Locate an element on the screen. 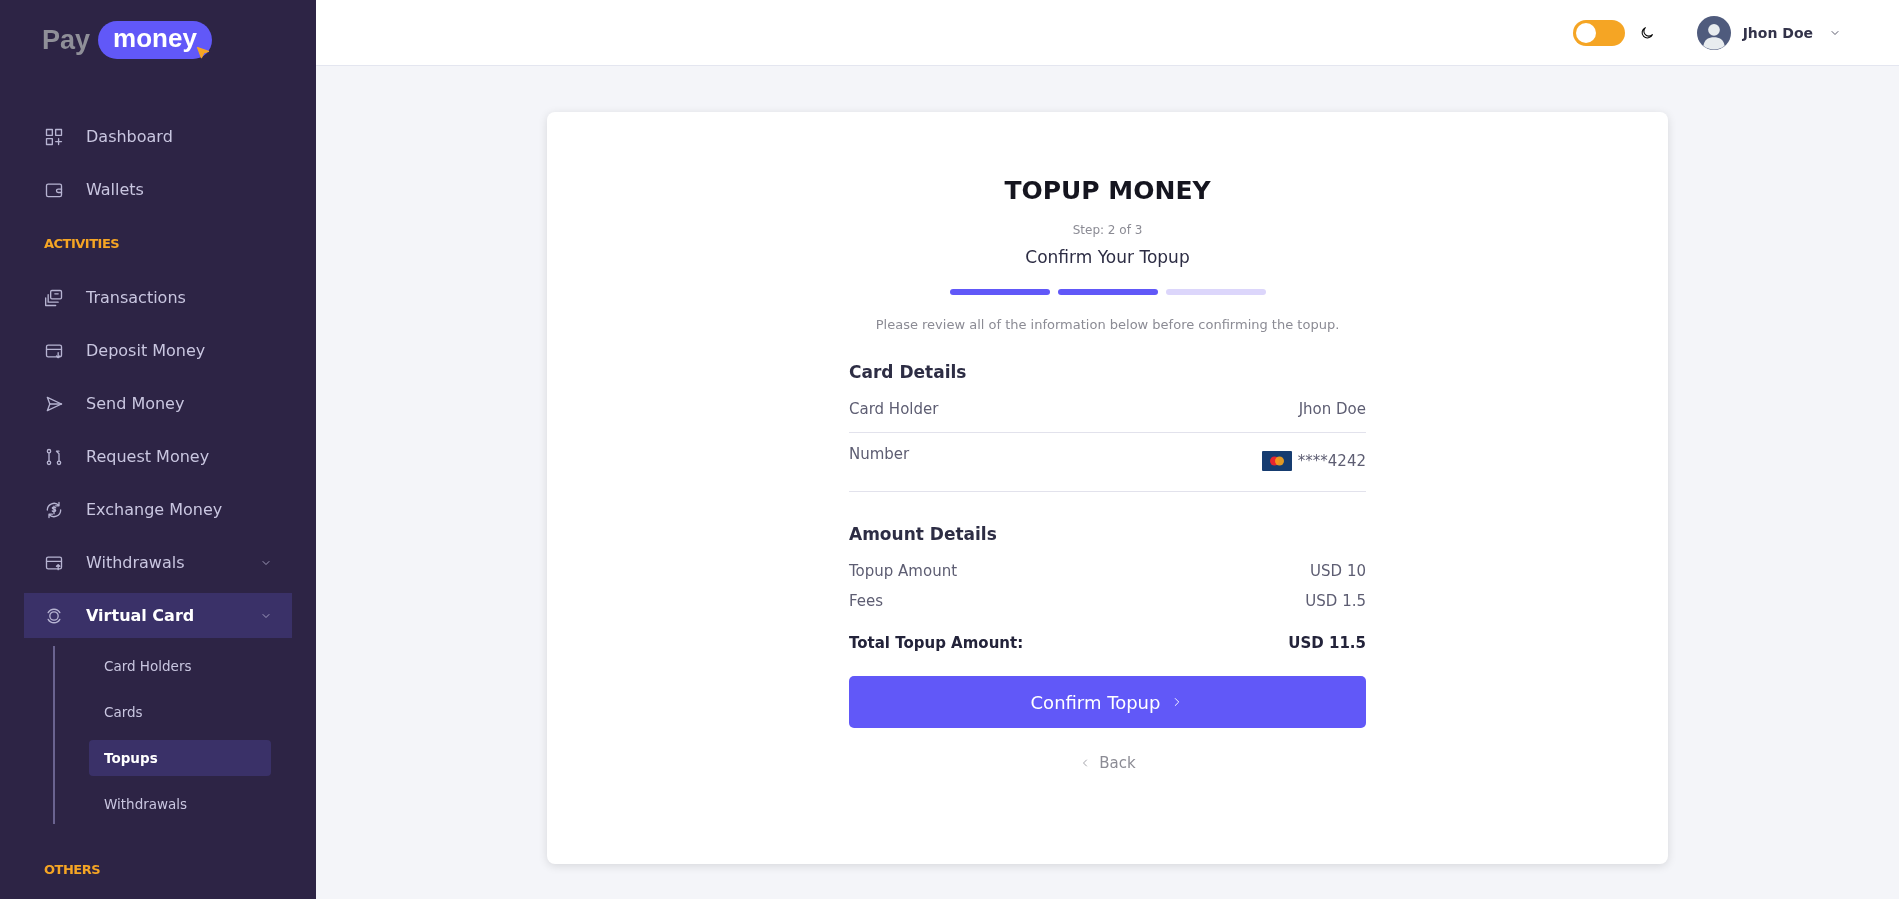 This screenshot has height=899, width=1899. grid-icon is located at coordinates (54, 136).